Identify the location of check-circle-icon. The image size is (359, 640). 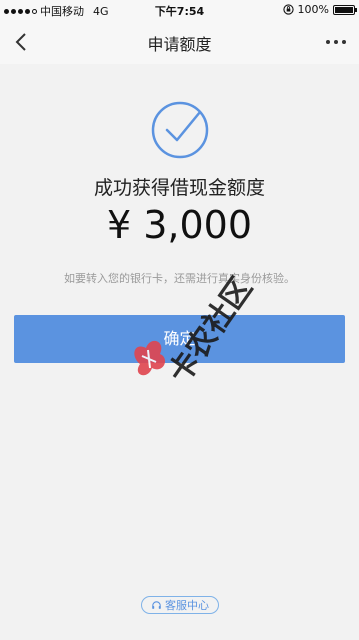
(180, 130).